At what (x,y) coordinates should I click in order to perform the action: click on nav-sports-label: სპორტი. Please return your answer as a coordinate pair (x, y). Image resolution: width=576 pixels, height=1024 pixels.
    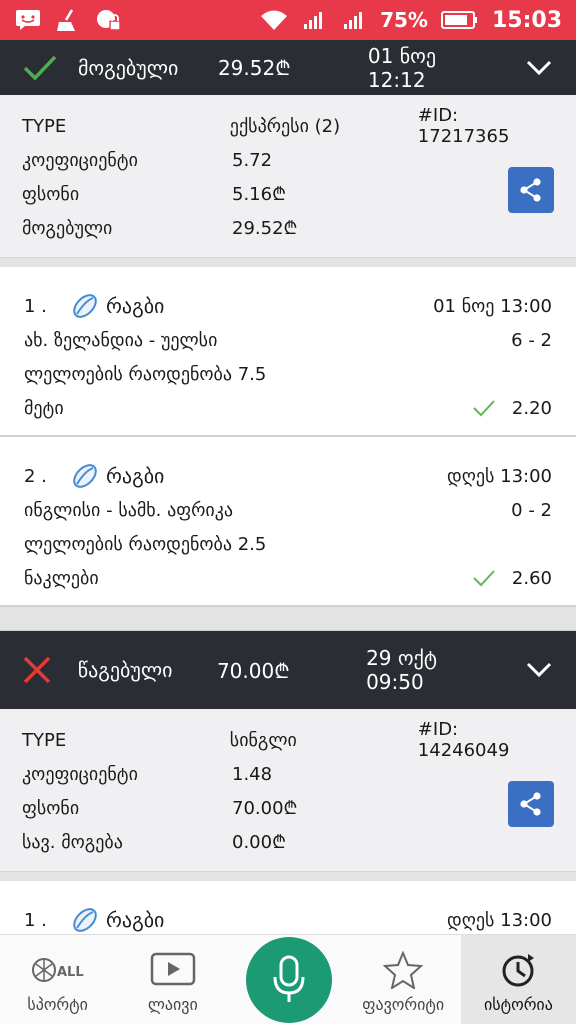
    Looking at the image, I should click on (57, 1004).